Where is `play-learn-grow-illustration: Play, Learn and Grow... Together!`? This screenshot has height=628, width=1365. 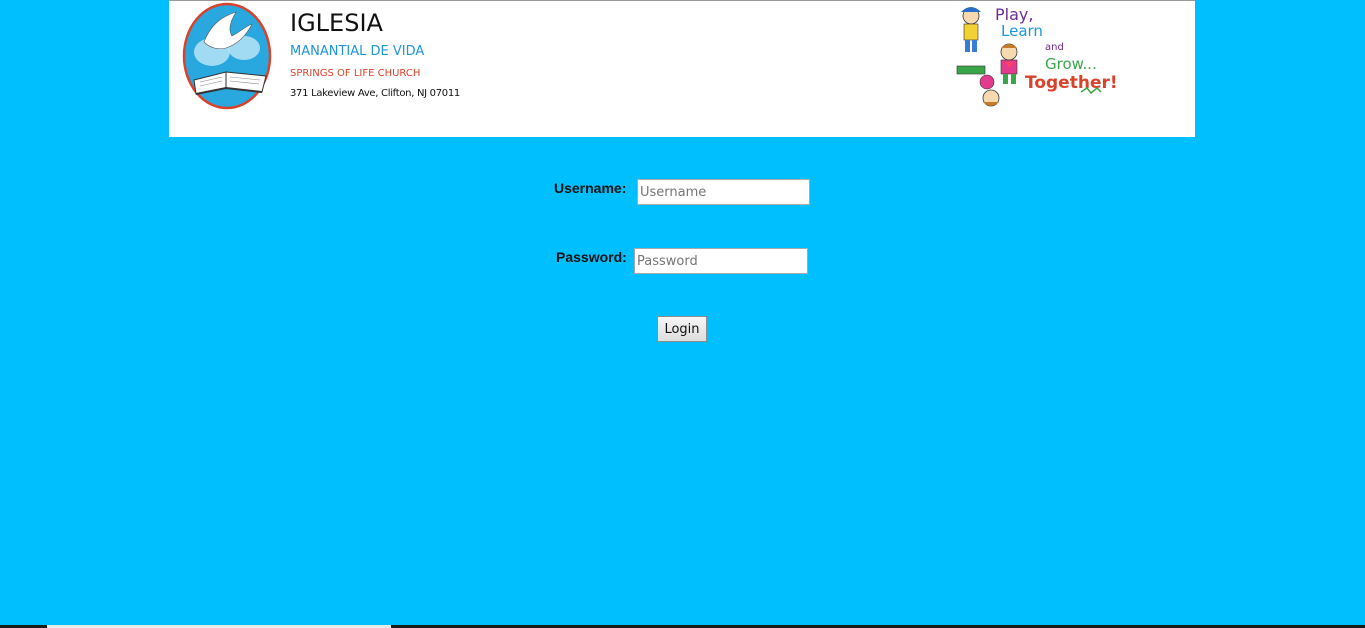 play-learn-grow-illustration: Play, Learn and Grow... Together! is located at coordinates (1037, 56).